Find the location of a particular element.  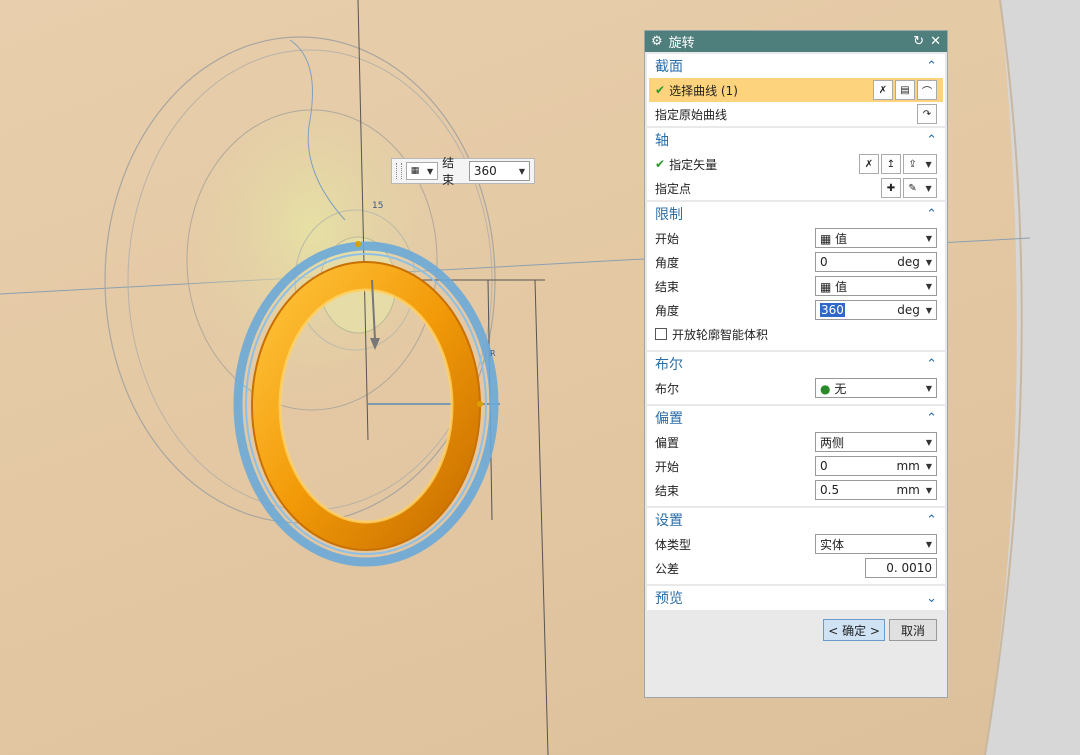

section-profile-header: 截面 ⌃ is located at coordinates (796, 66).